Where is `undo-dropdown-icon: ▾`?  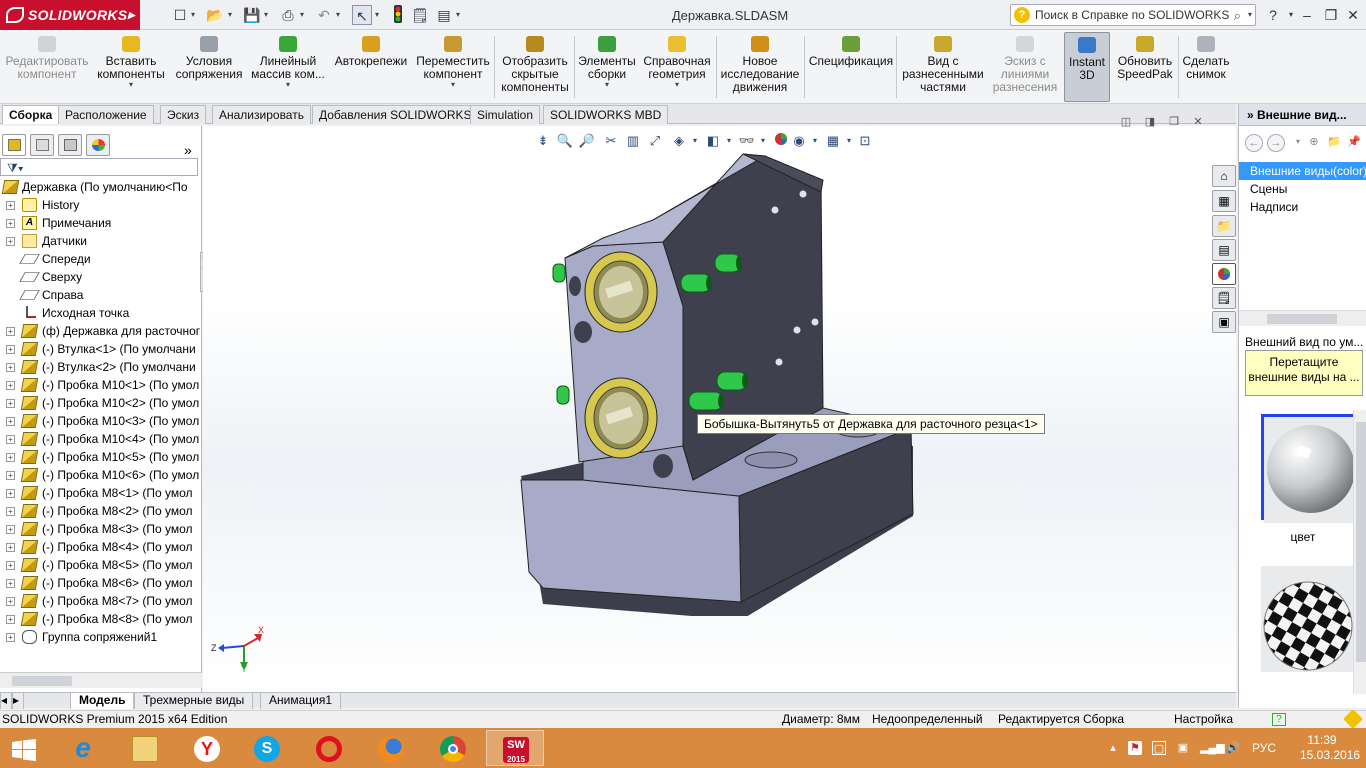 undo-dropdown-icon: ▾ is located at coordinates (339, 15).